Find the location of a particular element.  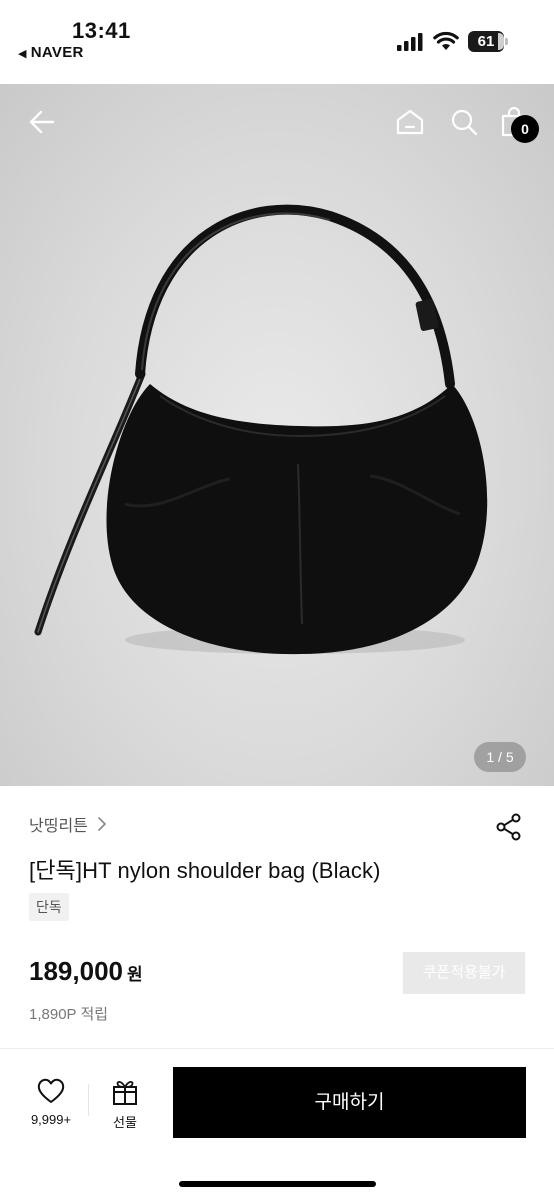

brand-name: 낫띵리튼 is located at coordinates (58, 826).